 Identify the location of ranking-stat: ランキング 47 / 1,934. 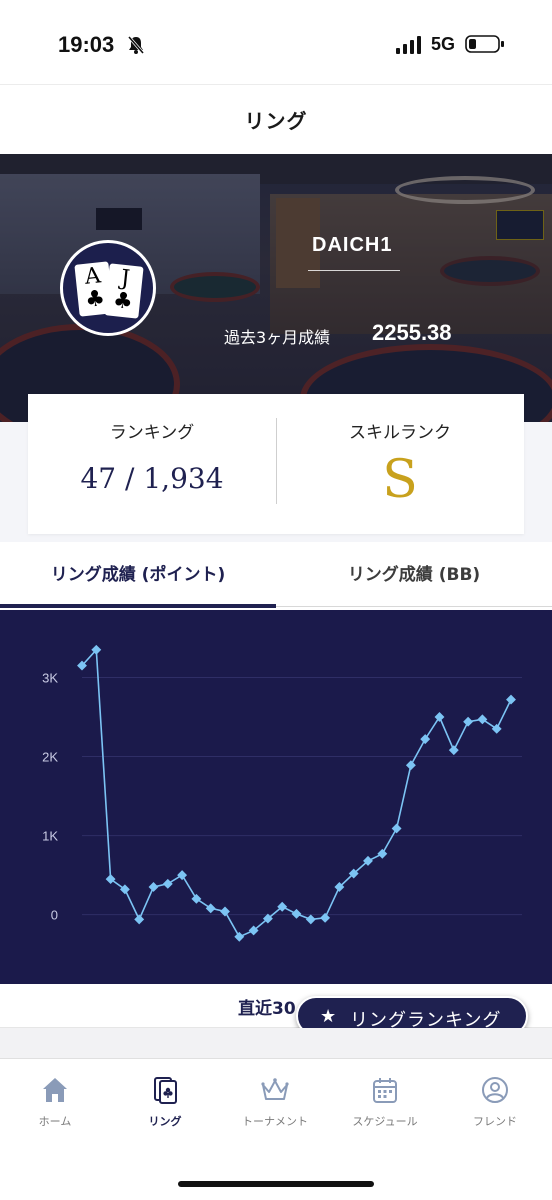
(152, 464).